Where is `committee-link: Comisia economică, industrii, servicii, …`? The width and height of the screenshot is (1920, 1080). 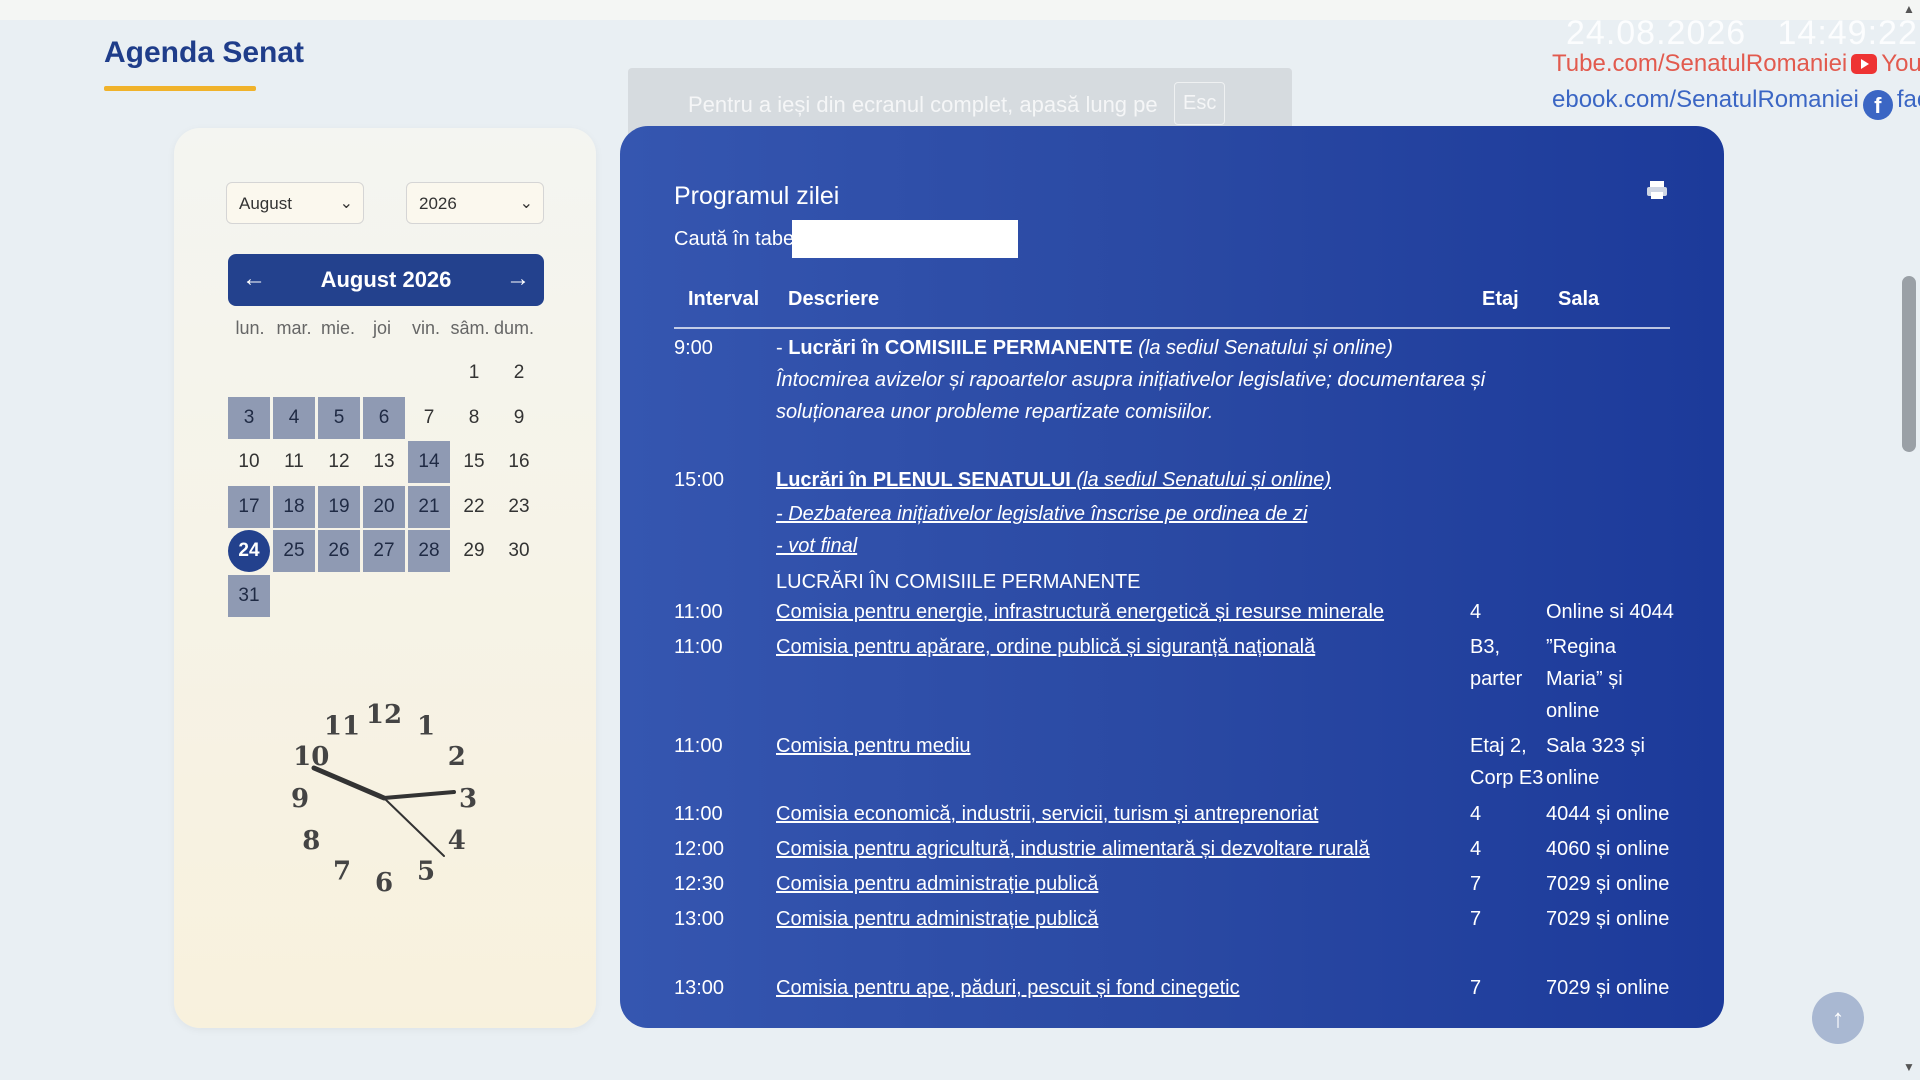 committee-link: Comisia economică, industrii, servicii, … is located at coordinates (1047, 814).